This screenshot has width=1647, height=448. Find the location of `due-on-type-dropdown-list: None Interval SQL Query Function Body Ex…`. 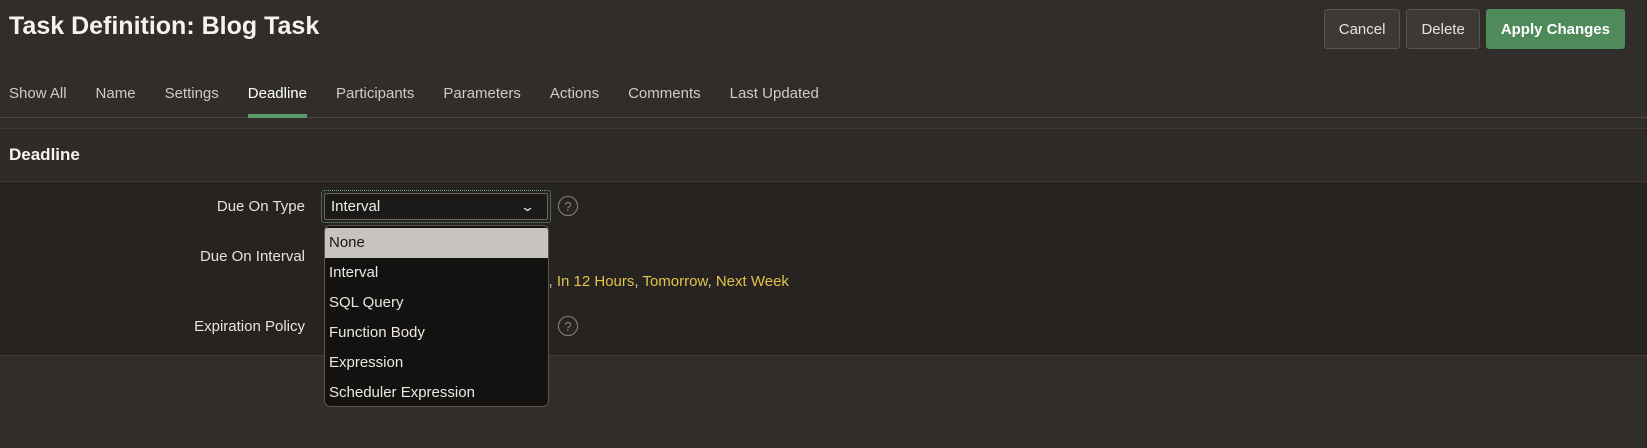

due-on-type-dropdown-list: None Interval SQL Query Function Body Ex… is located at coordinates (436, 316).